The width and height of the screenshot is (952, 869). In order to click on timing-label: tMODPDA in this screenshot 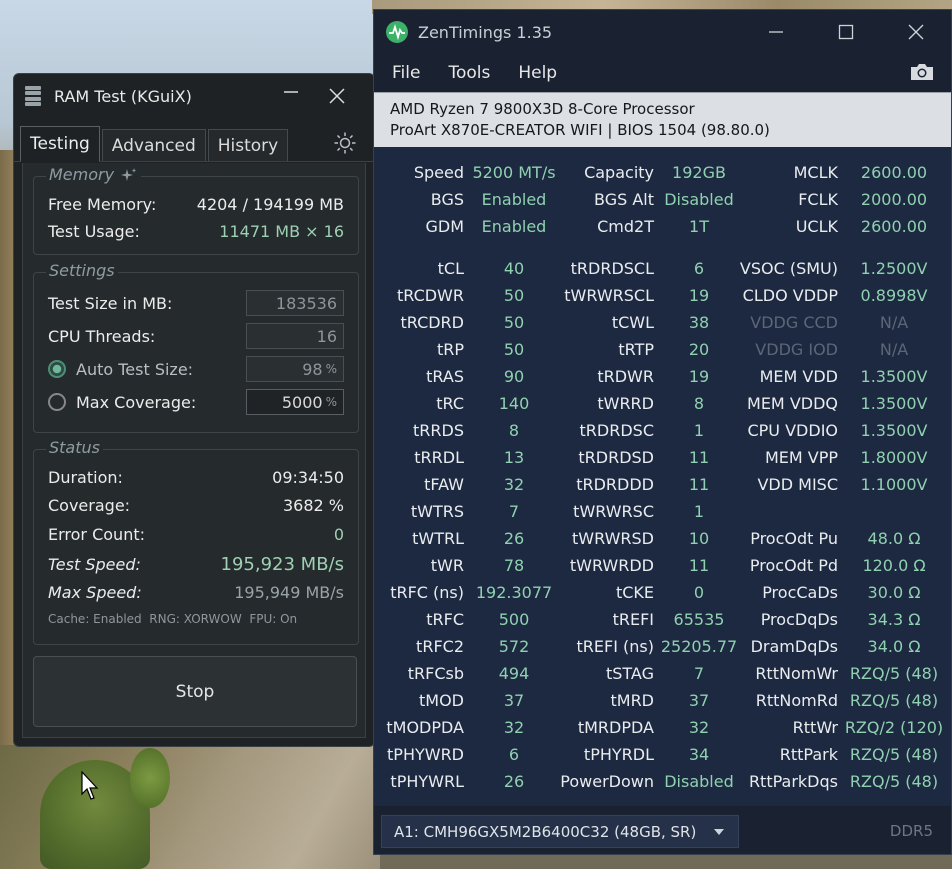, I will do `click(425, 727)`.